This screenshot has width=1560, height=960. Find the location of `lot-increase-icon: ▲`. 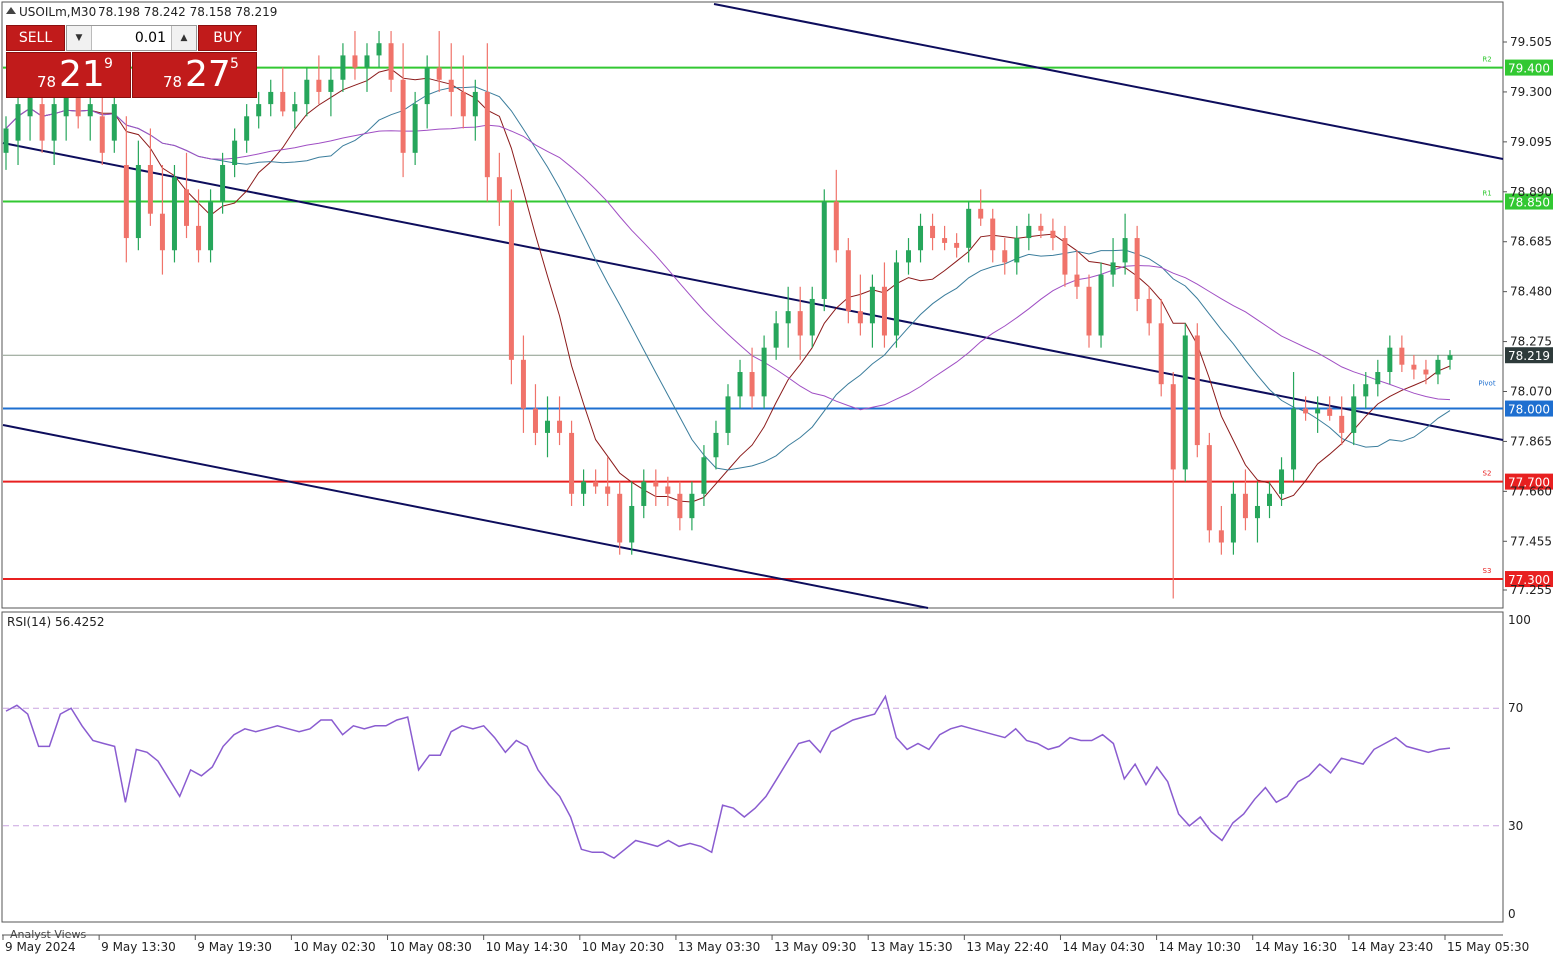

lot-increase-icon: ▲ is located at coordinates (183, 38).